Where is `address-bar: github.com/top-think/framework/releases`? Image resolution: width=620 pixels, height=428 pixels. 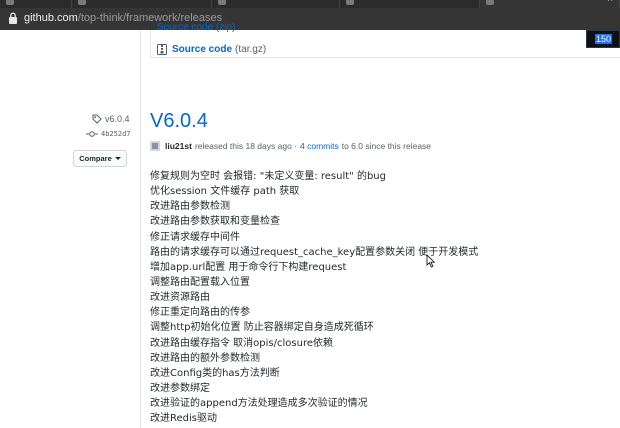
address-bar: github.com/top-think/framework/releases is located at coordinates (310, 19).